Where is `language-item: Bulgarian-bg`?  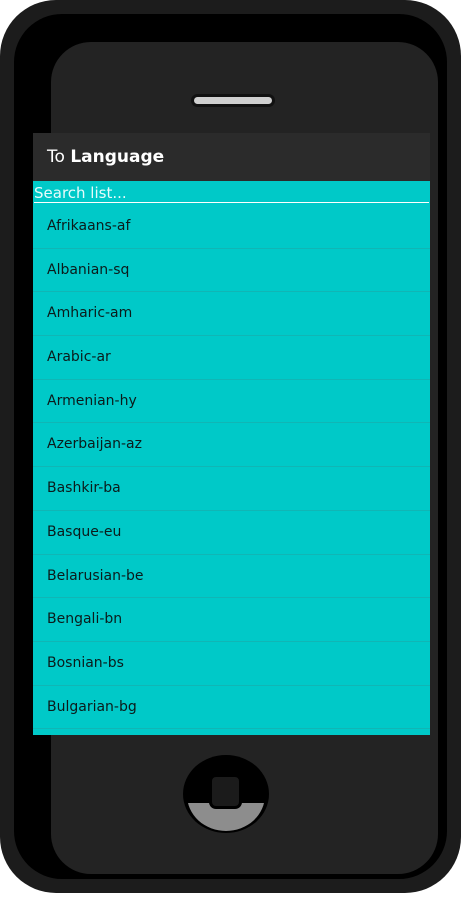
language-item: Bulgarian-bg is located at coordinates (231, 708).